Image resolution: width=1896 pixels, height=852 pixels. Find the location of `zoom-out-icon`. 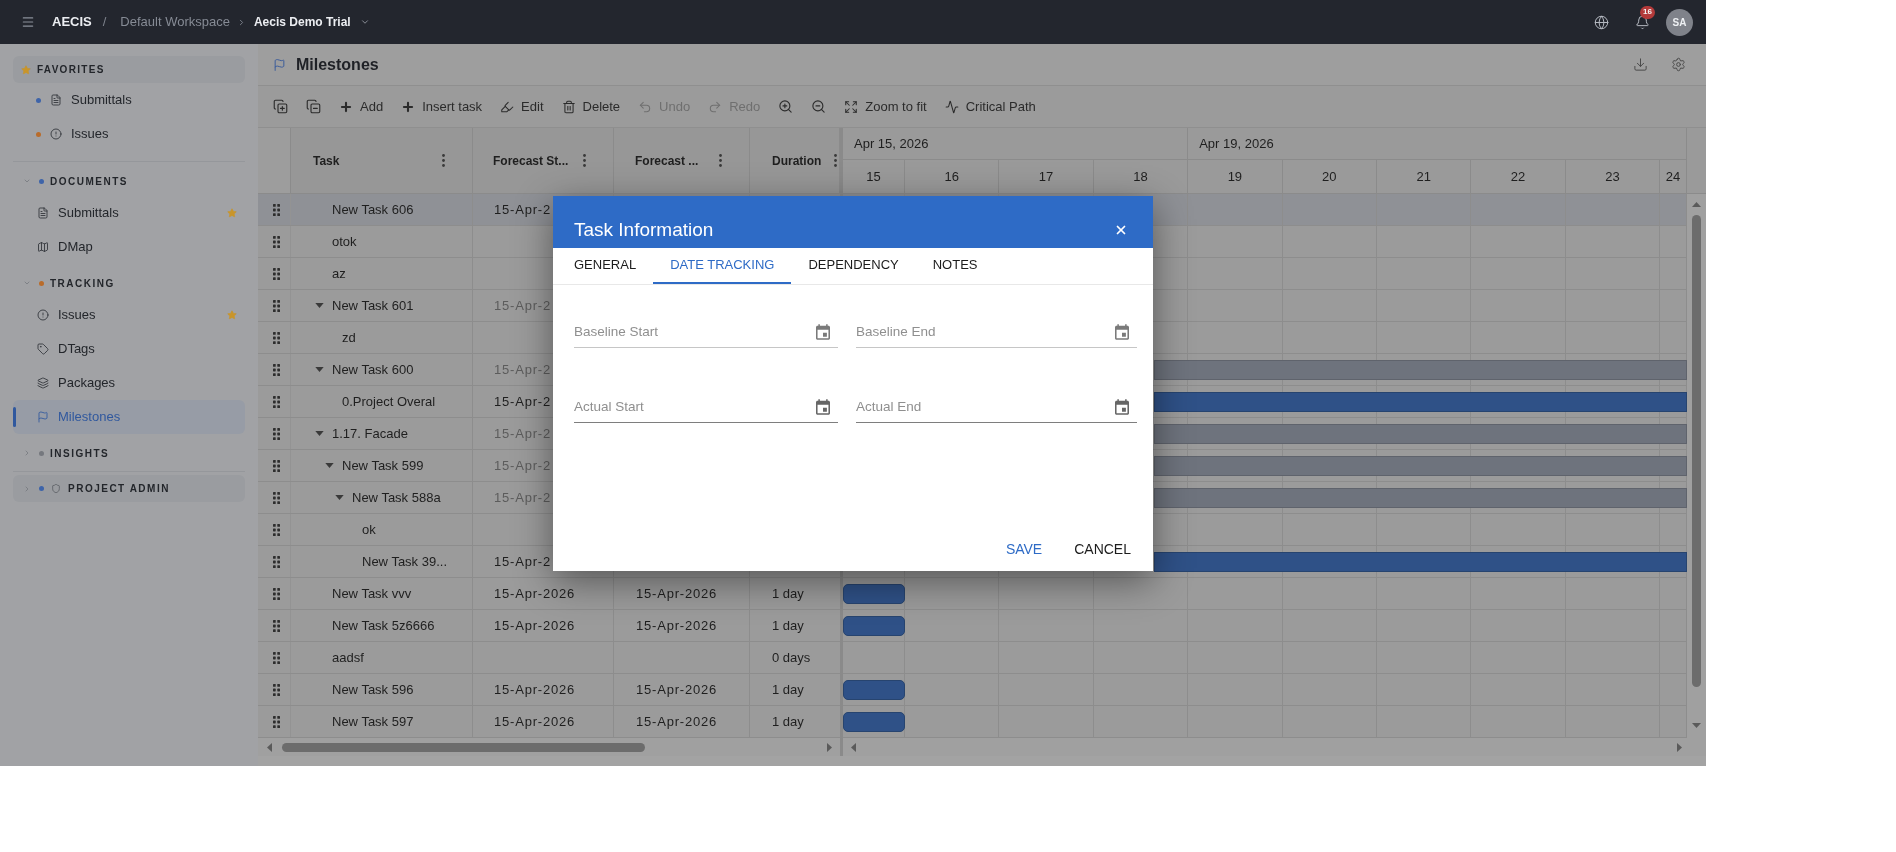

zoom-out-icon is located at coordinates (819, 106).